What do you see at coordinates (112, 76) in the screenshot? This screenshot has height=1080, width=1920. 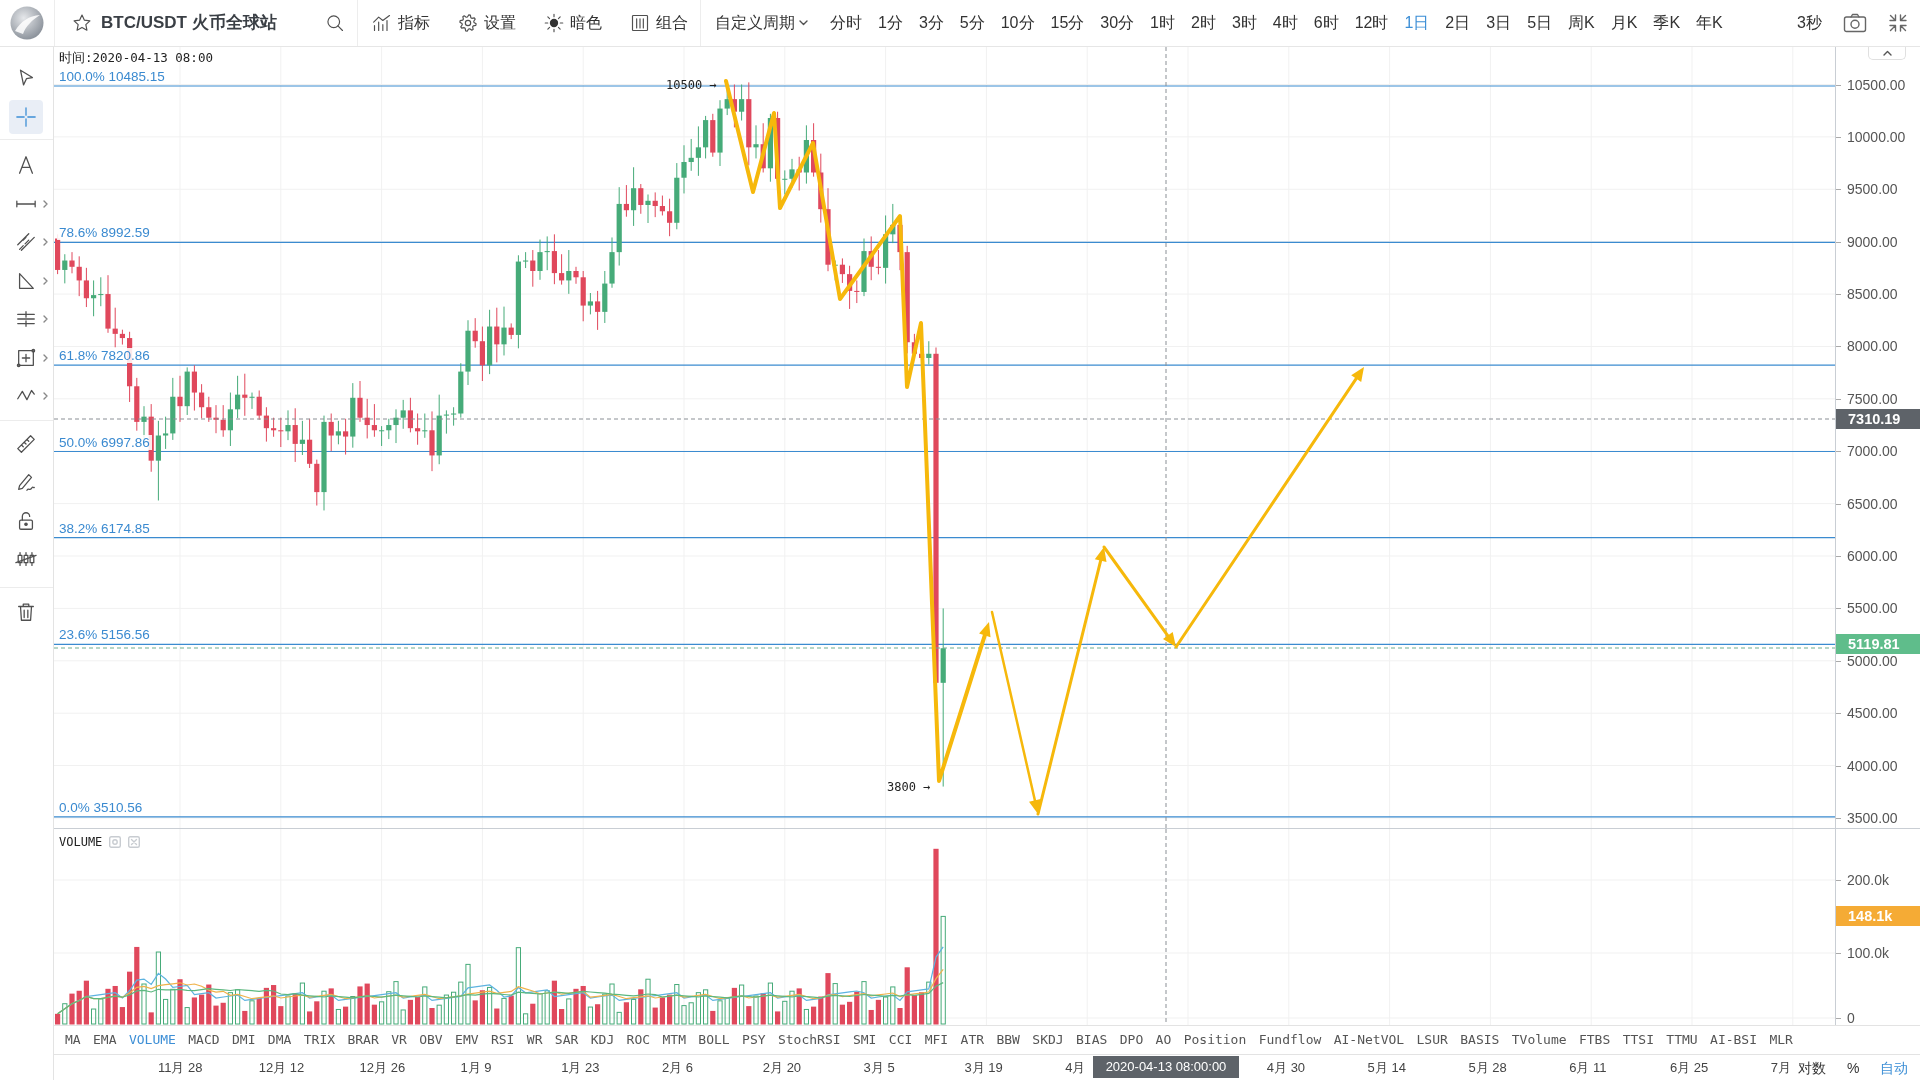 I see `fib-level-label: 100.0% 10485.15` at bounding box center [112, 76].